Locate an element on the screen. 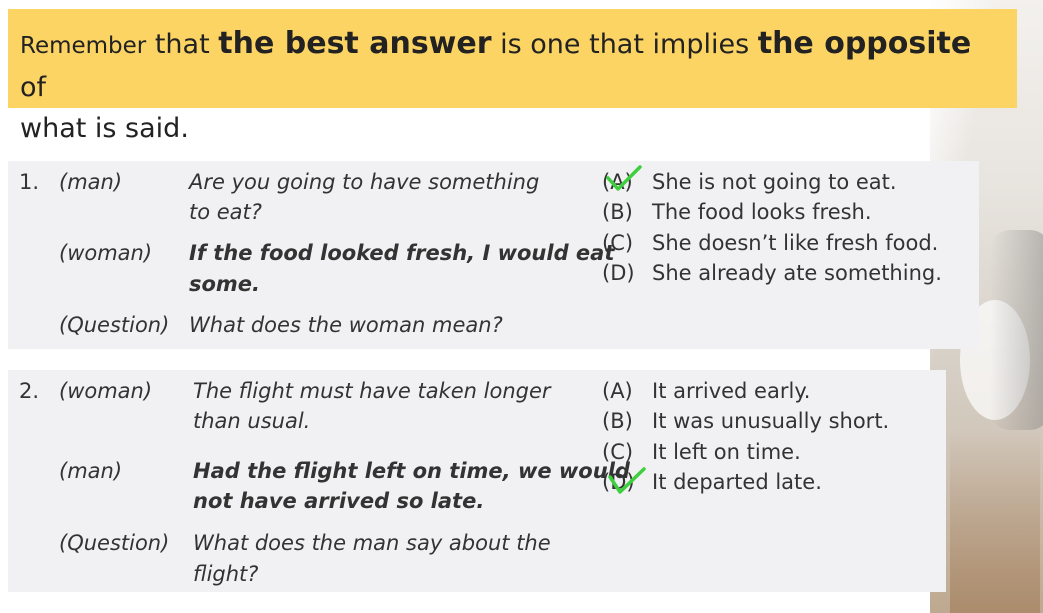 This screenshot has width=1043, height=613. option-text: It arrived early. is located at coordinates (731, 391).